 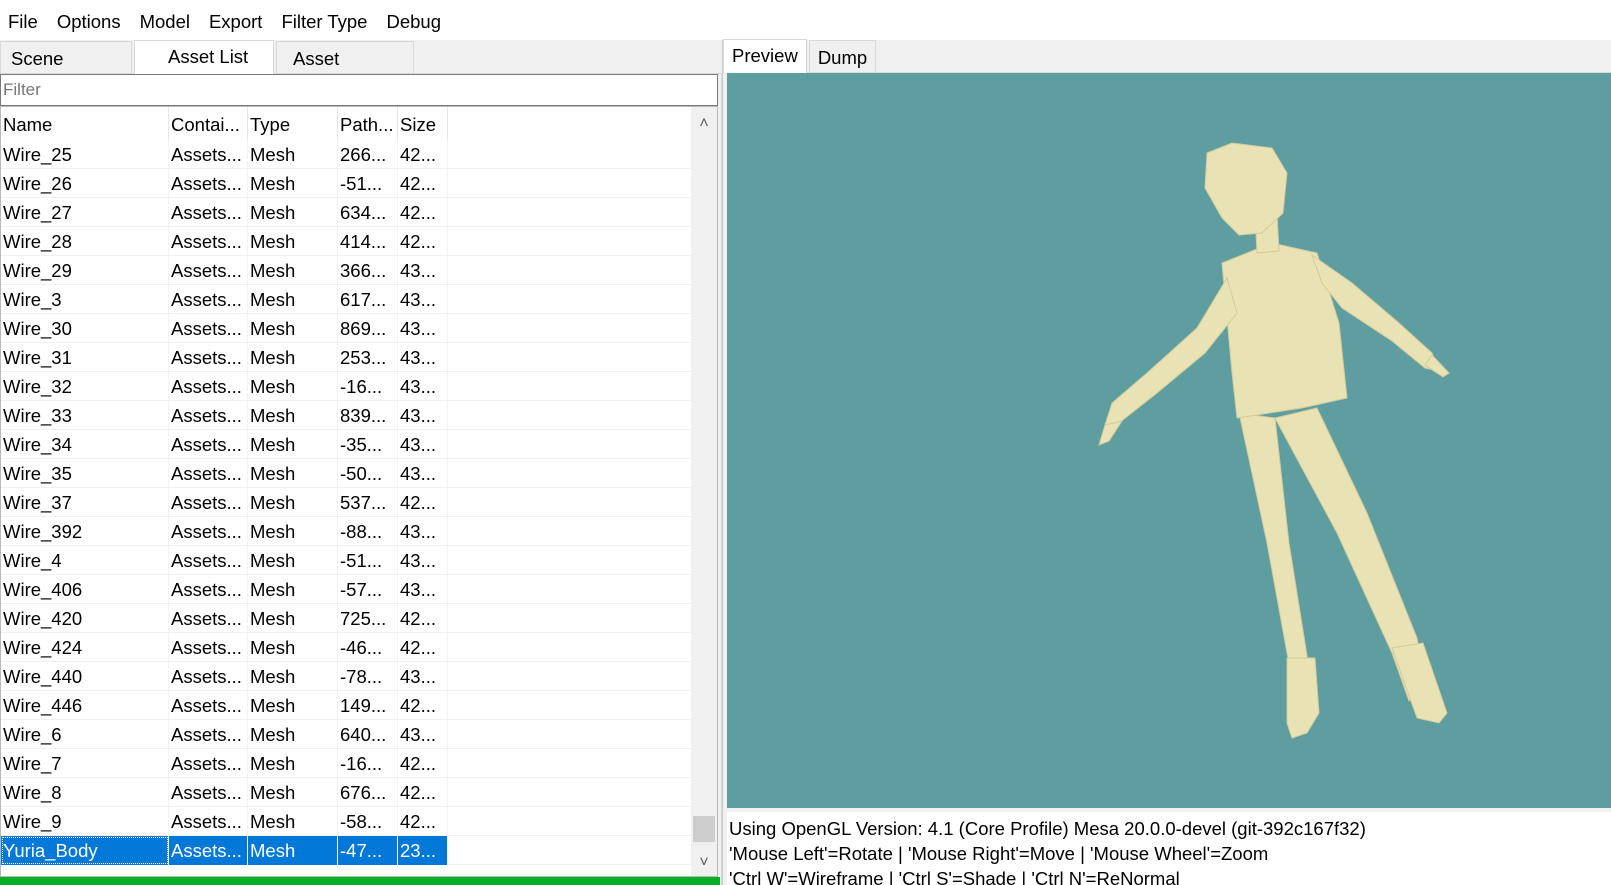 I want to click on cell-name: Wire_4, so click(x=85, y=560).